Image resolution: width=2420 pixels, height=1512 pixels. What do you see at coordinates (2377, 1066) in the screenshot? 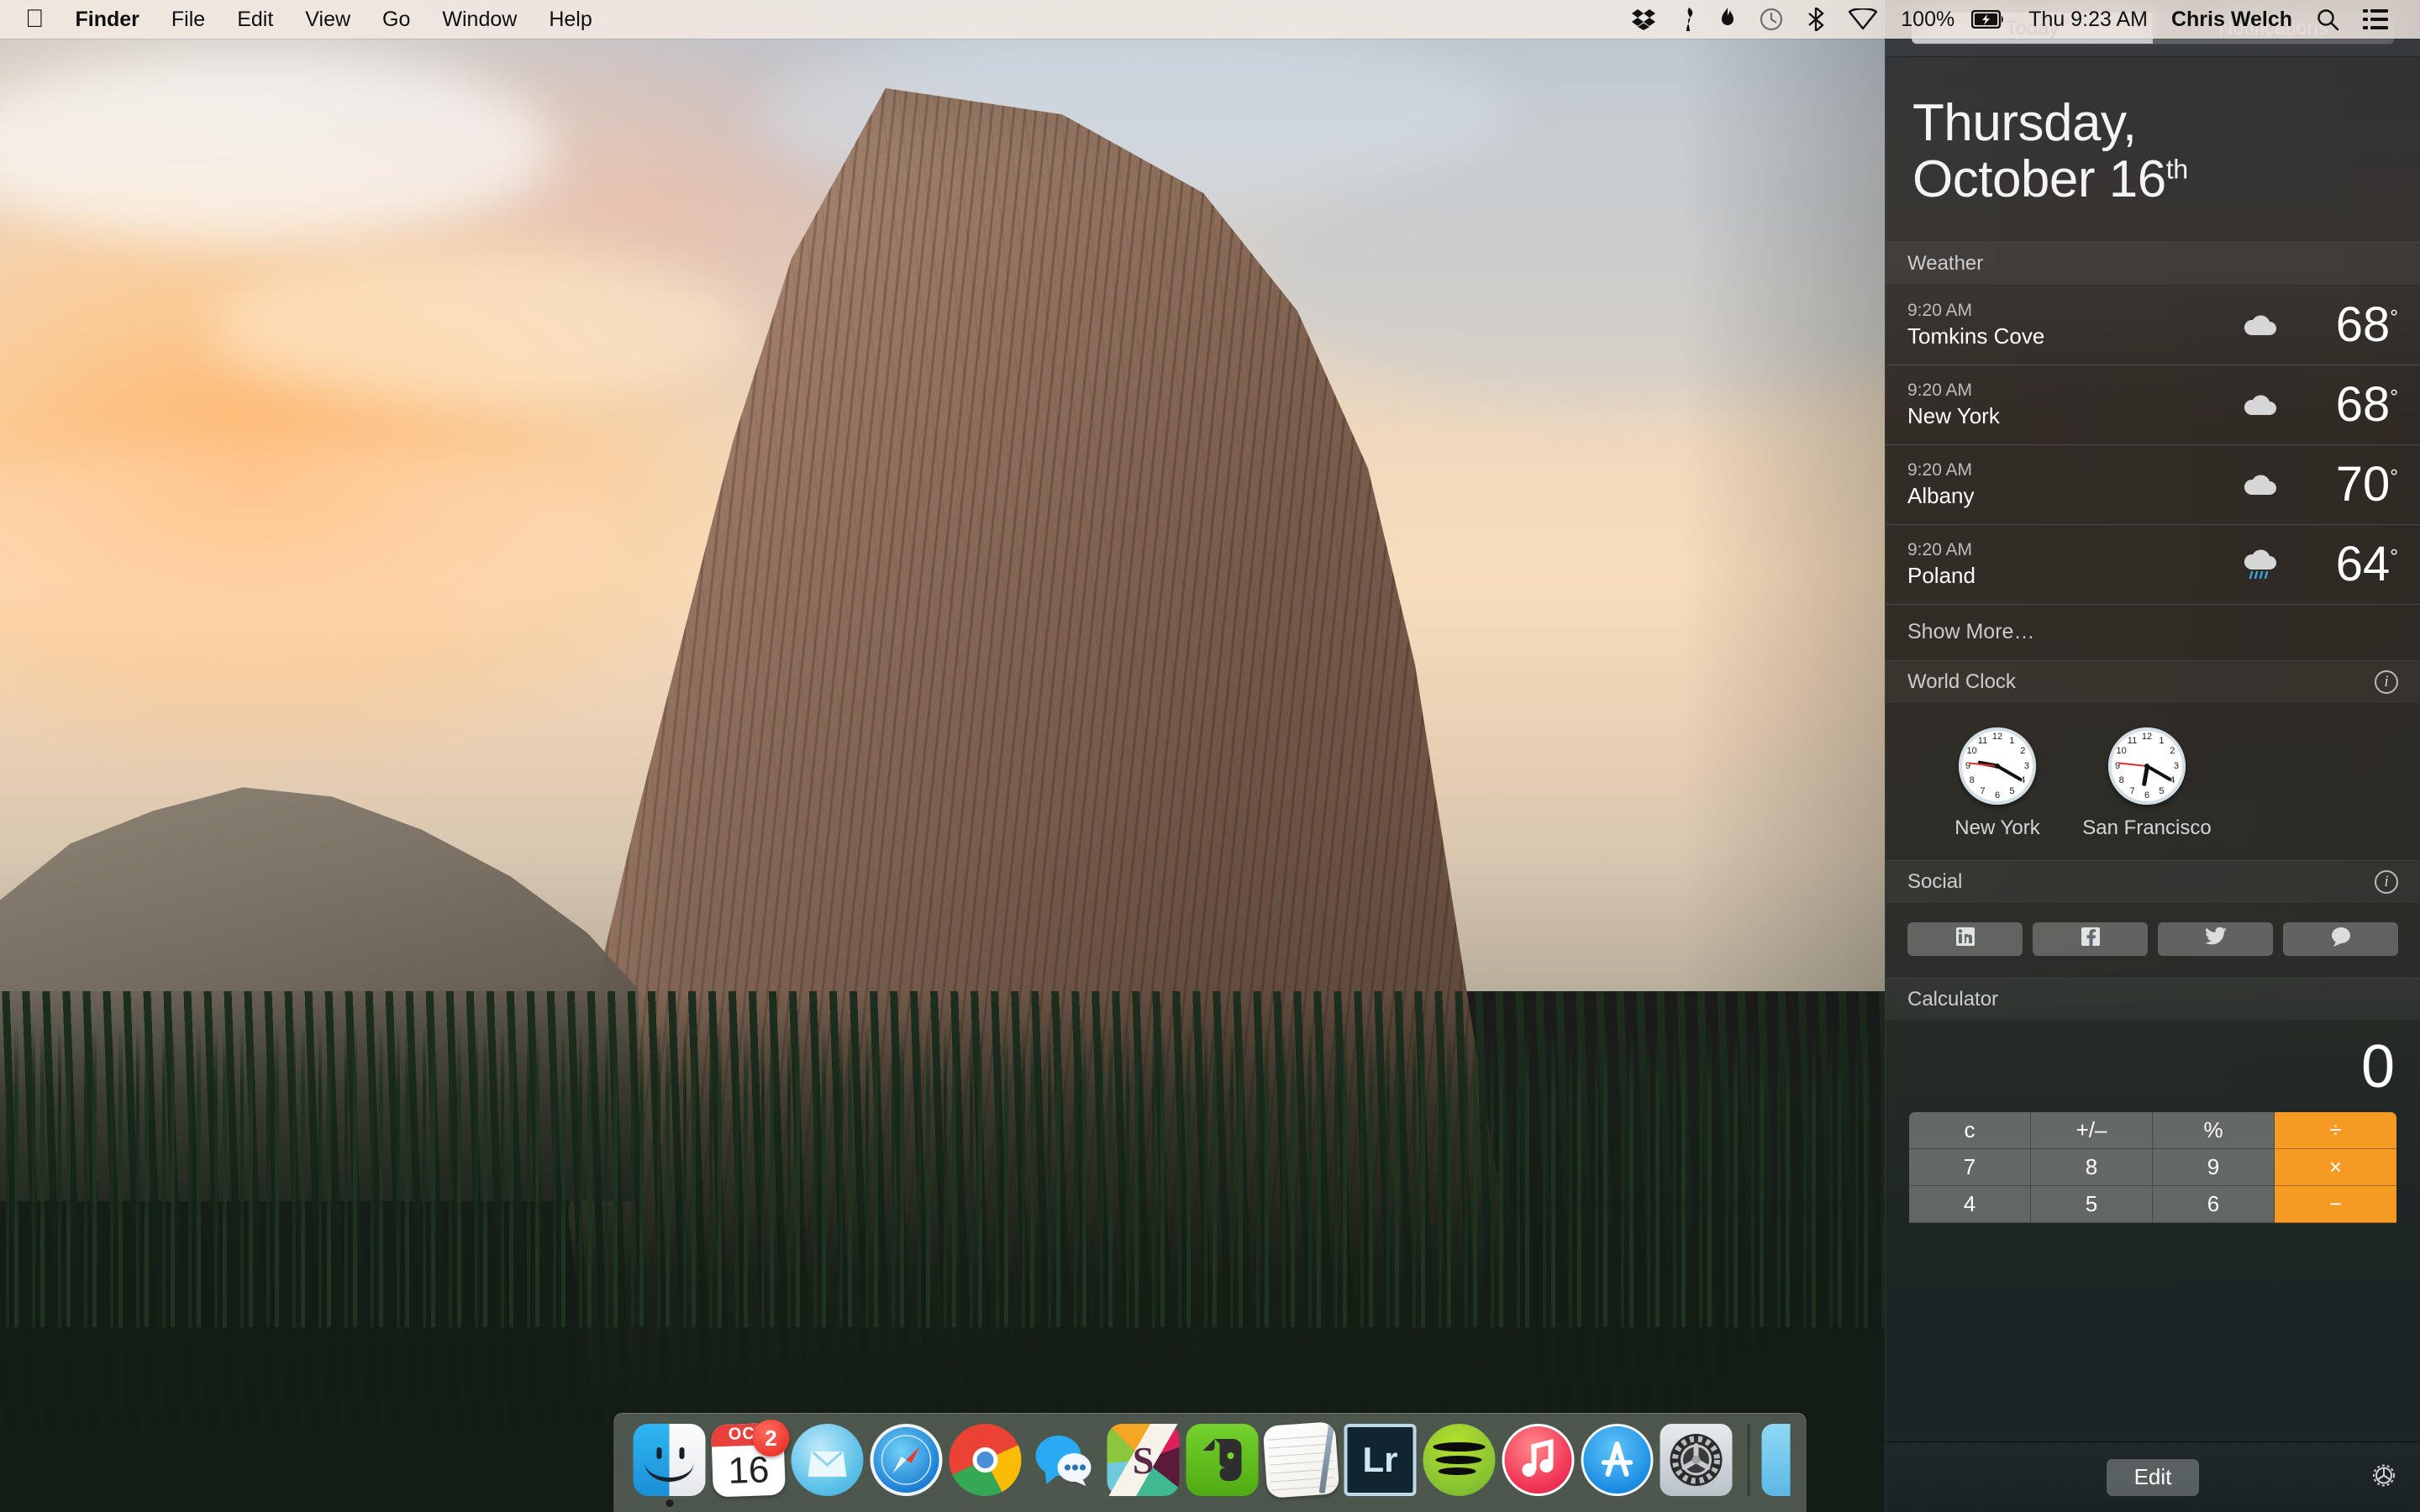
I see `calculator-display: 0` at bounding box center [2377, 1066].